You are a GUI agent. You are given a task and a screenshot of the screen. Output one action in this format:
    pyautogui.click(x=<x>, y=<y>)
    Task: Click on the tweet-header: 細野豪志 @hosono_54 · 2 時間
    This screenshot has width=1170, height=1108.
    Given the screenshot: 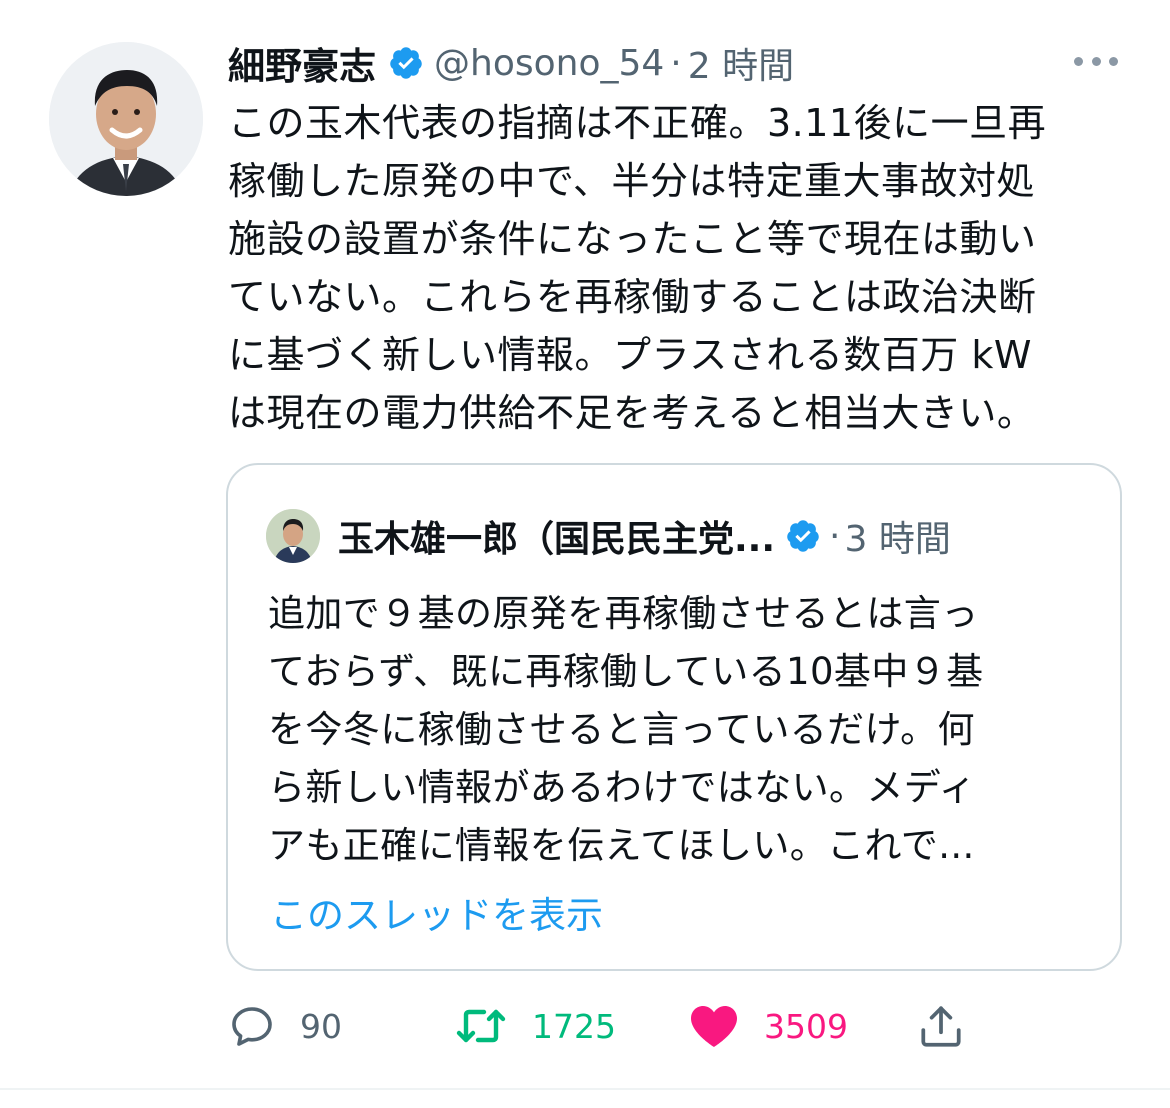 What is the action you would take?
    pyautogui.click(x=511, y=63)
    